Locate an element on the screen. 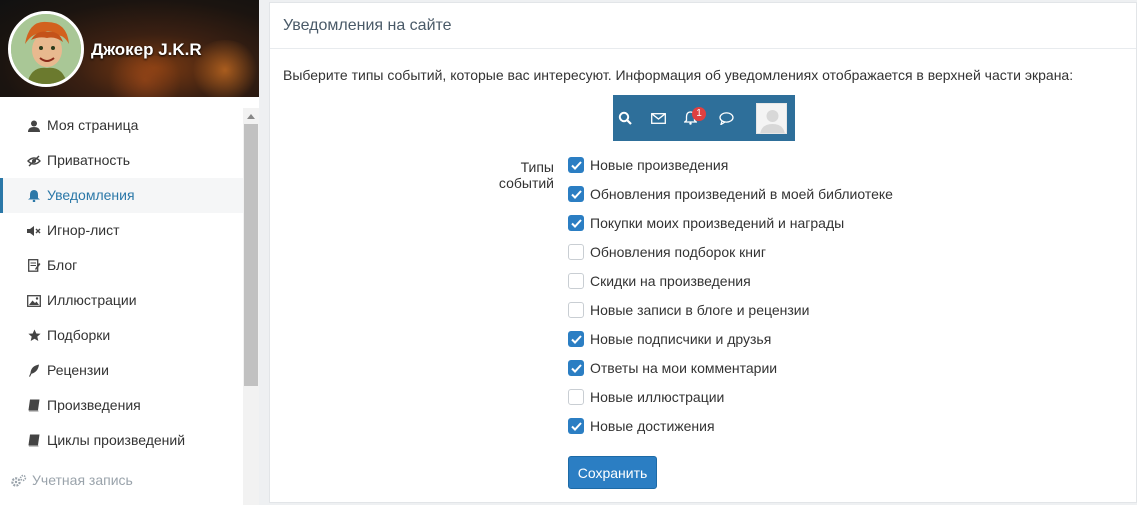 The width and height of the screenshot is (1137, 505). comment-icon is located at coordinates (726, 118).